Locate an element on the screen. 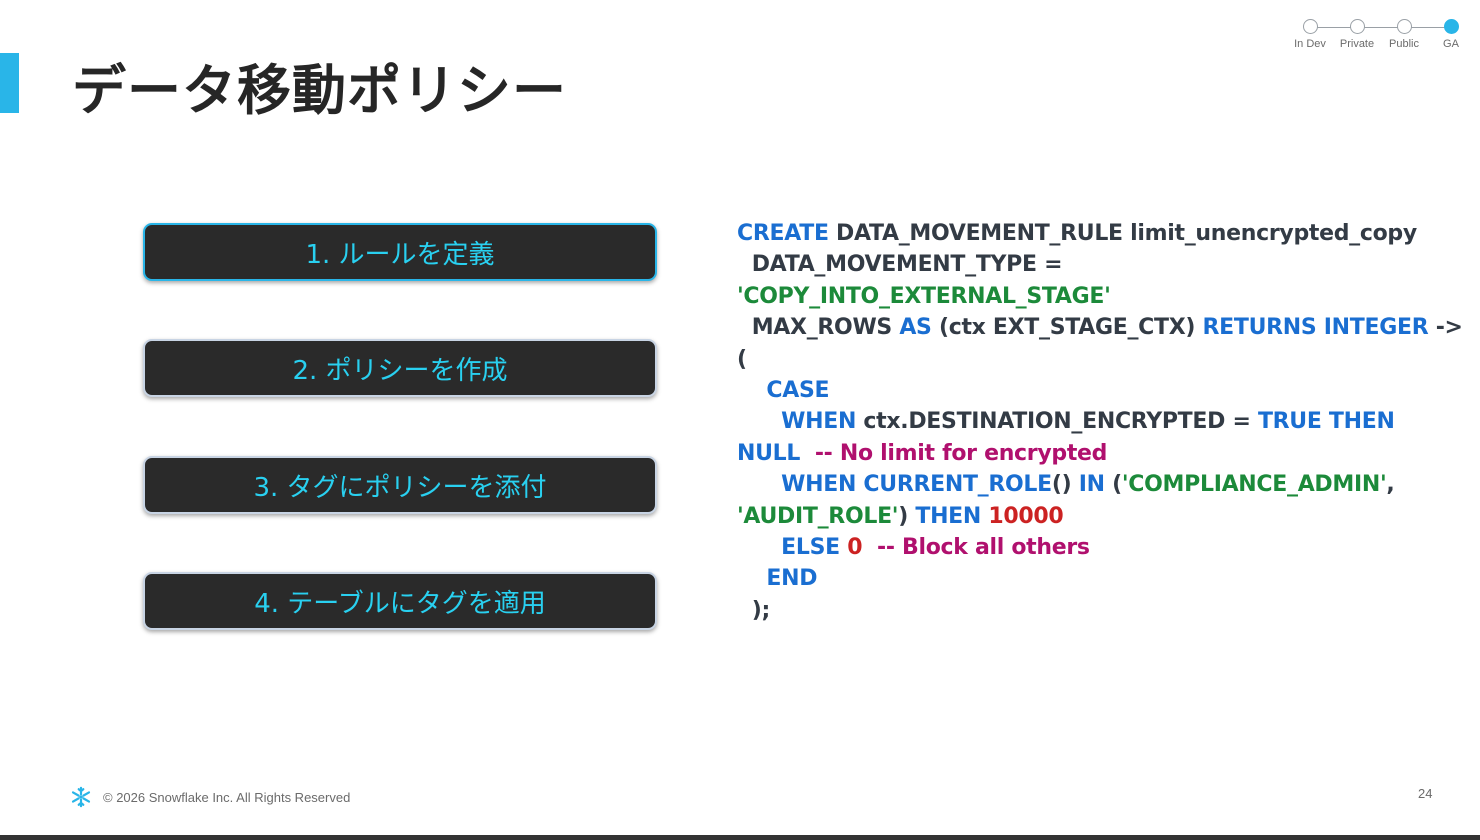 Image resolution: width=1480 pixels, height=840 pixels. stage-private: Private is located at coordinates (1357, 34).